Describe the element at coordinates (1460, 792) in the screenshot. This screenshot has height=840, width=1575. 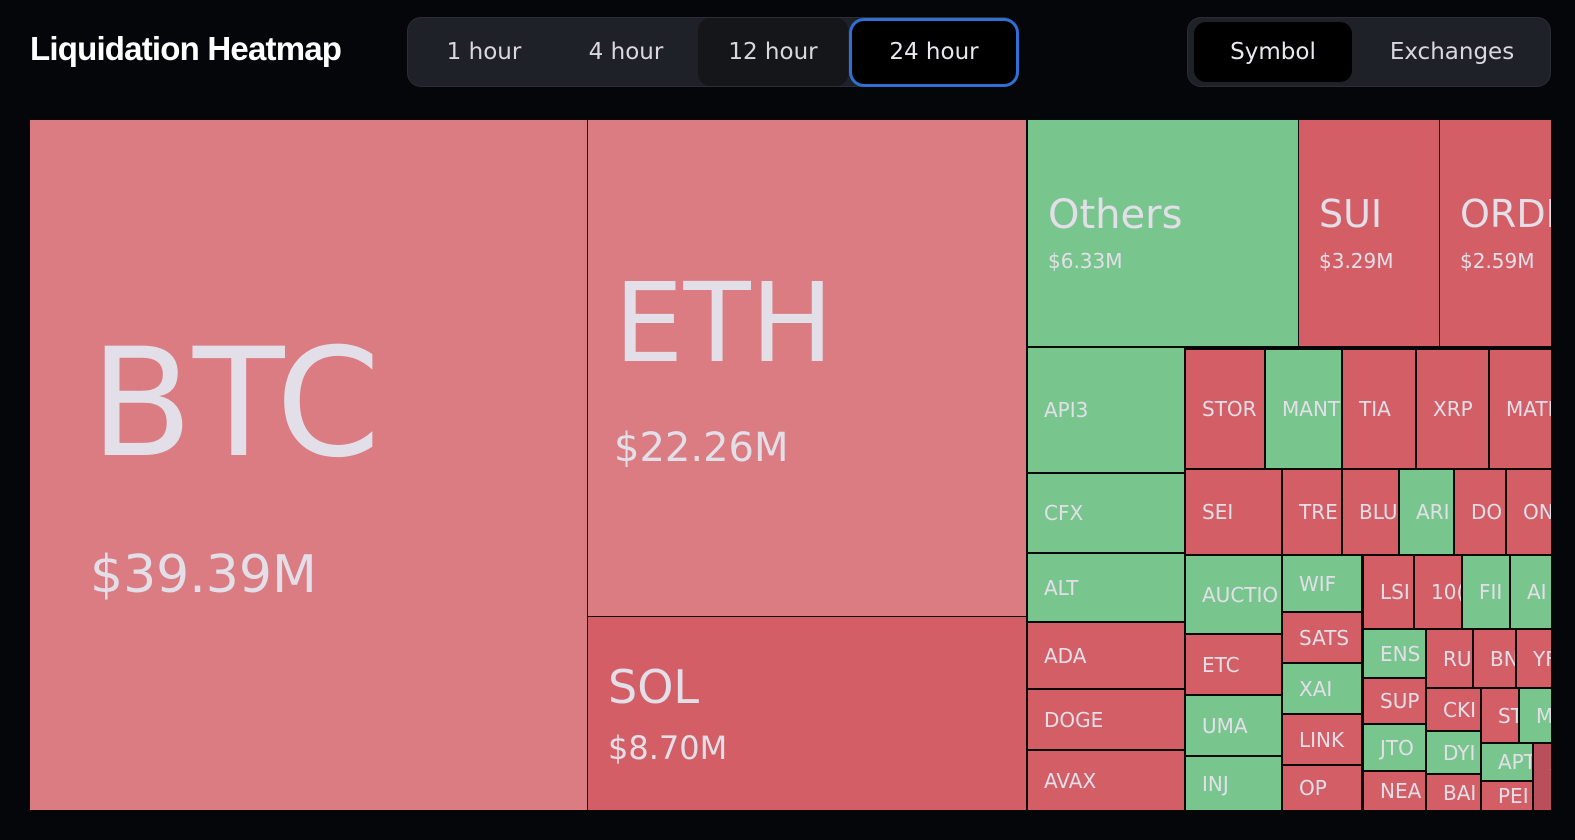
I see `cell-symbol: BAI` at that location.